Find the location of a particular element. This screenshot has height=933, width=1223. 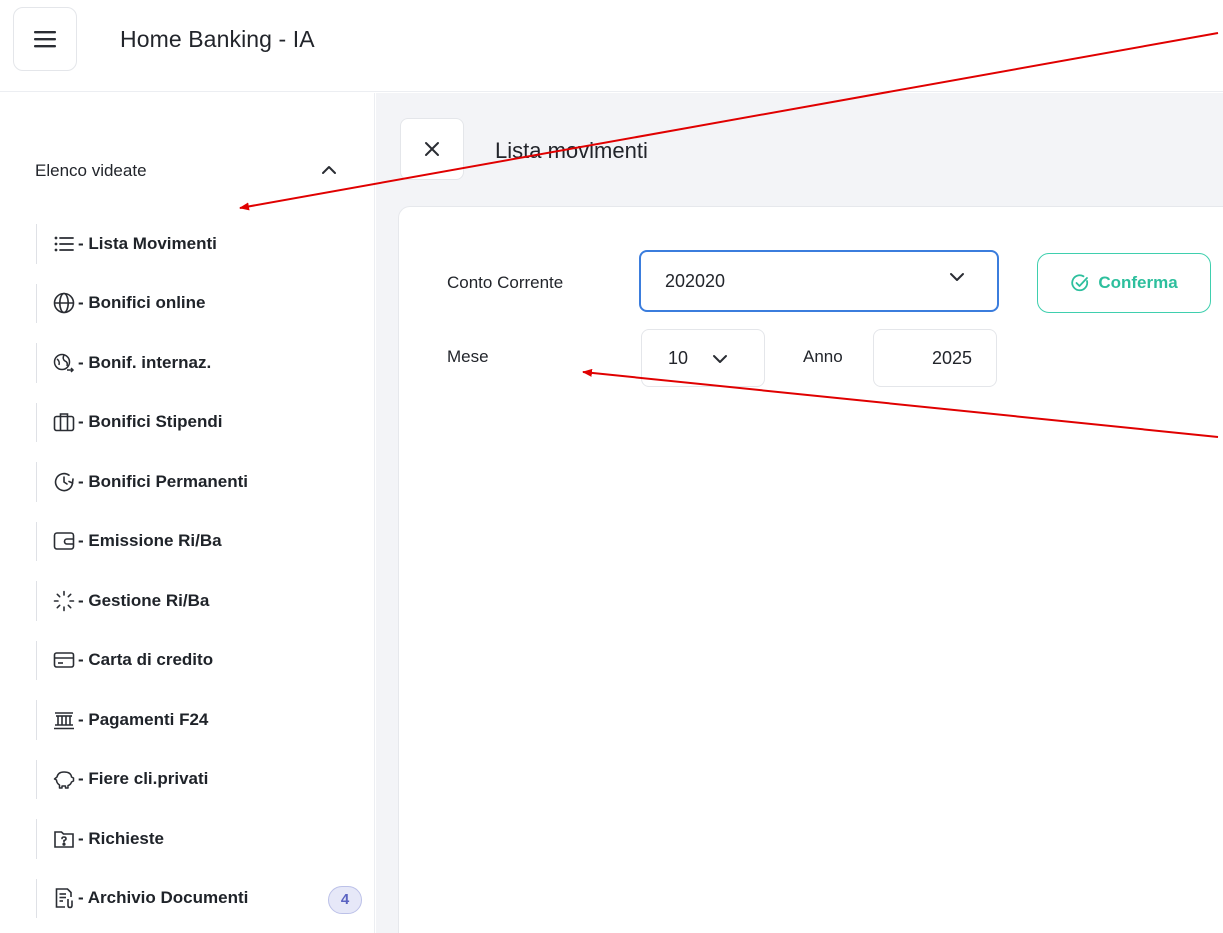

confirm-button: Conferma is located at coordinates (1124, 283).